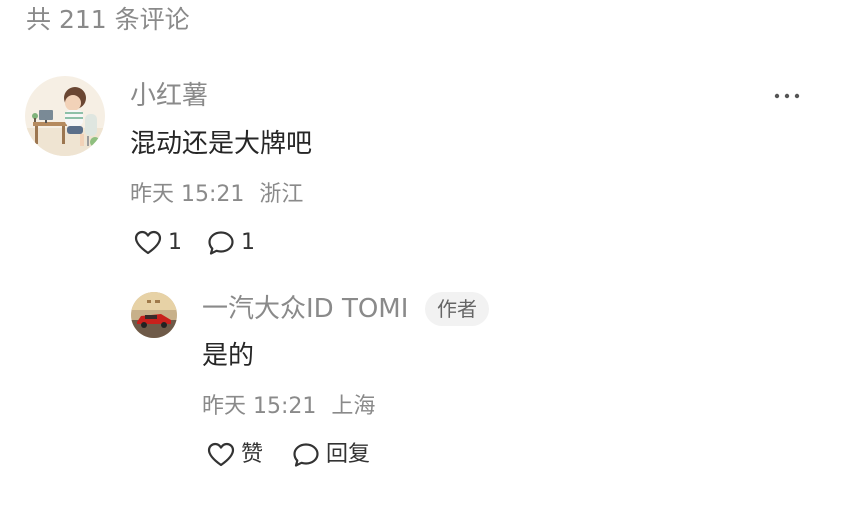 The image size is (846, 526). What do you see at coordinates (281, 194) in the screenshot?
I see `comment-location: 浙江` at bounding box center [281, 194].